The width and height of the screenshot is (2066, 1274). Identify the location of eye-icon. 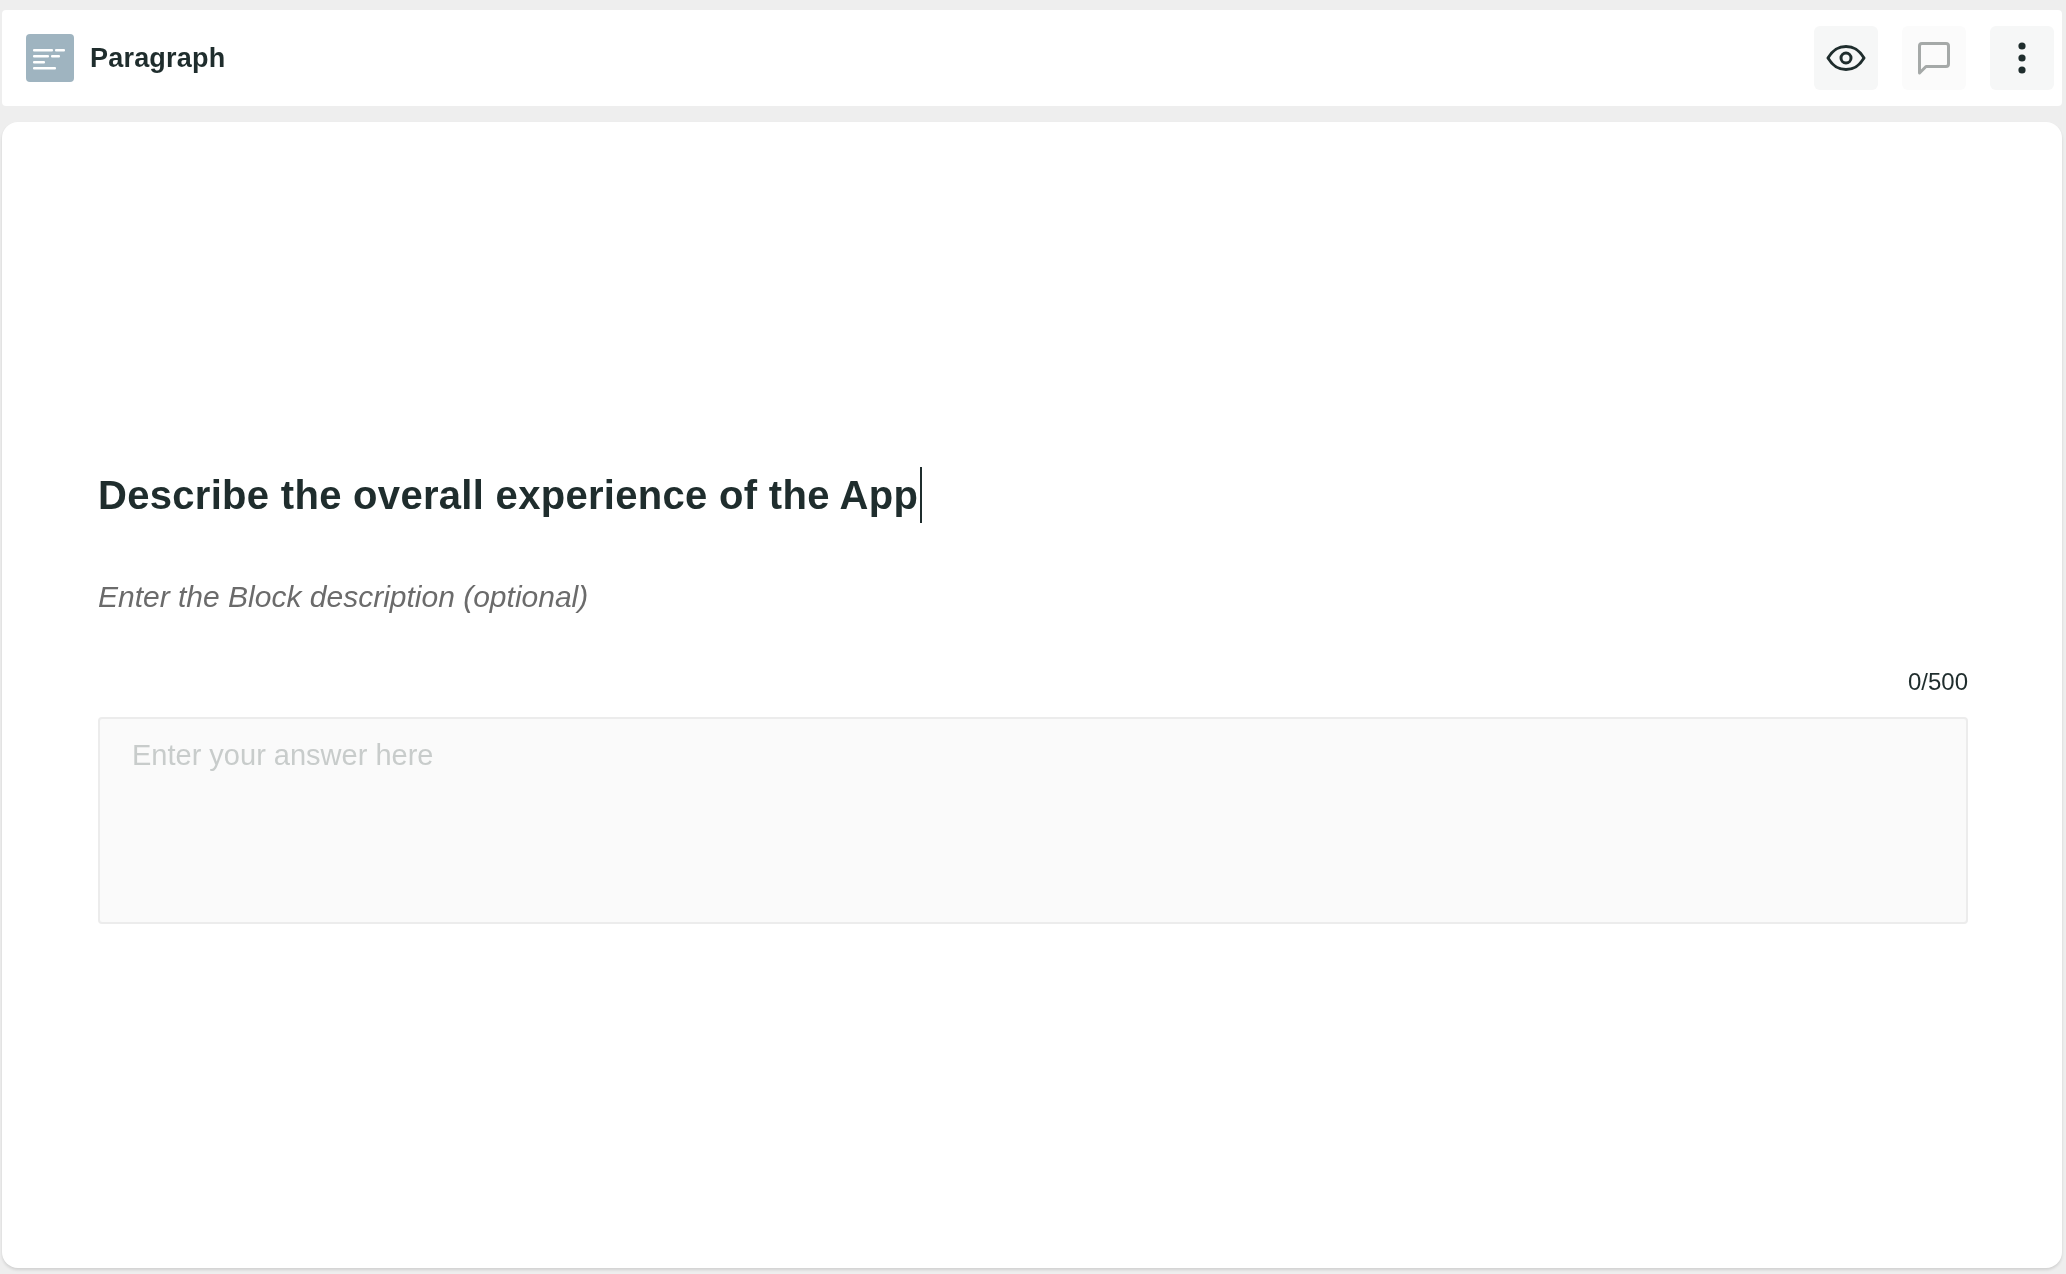
(1846, 58).